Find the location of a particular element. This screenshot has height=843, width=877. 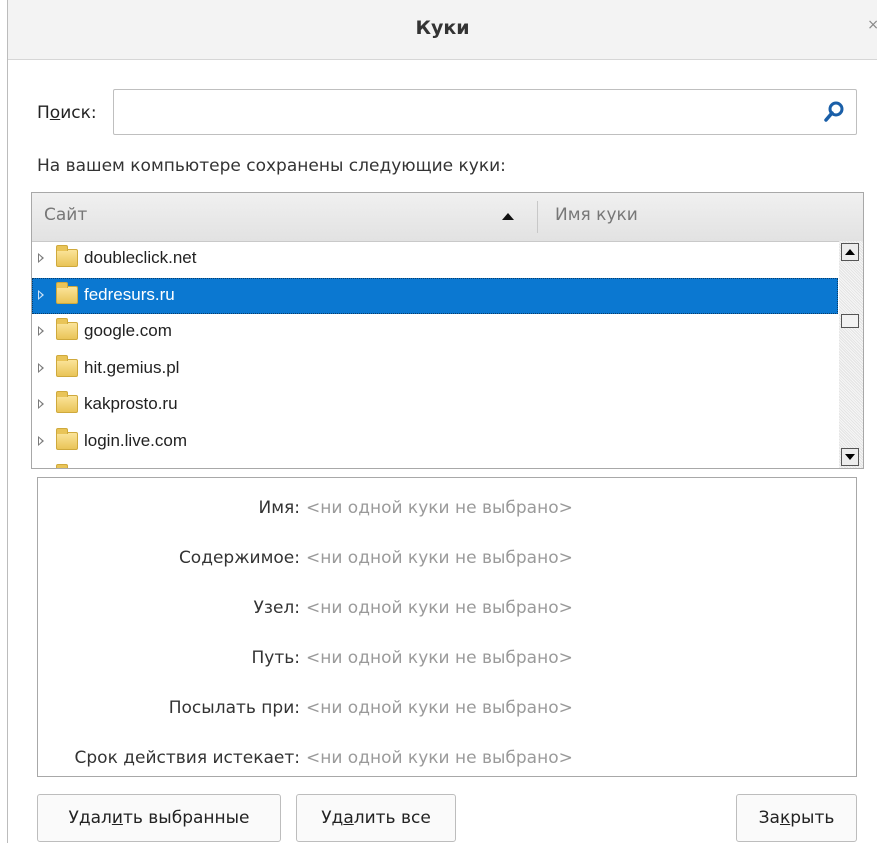

detail-label: Посылать при: is located at coordinates (234, 708).